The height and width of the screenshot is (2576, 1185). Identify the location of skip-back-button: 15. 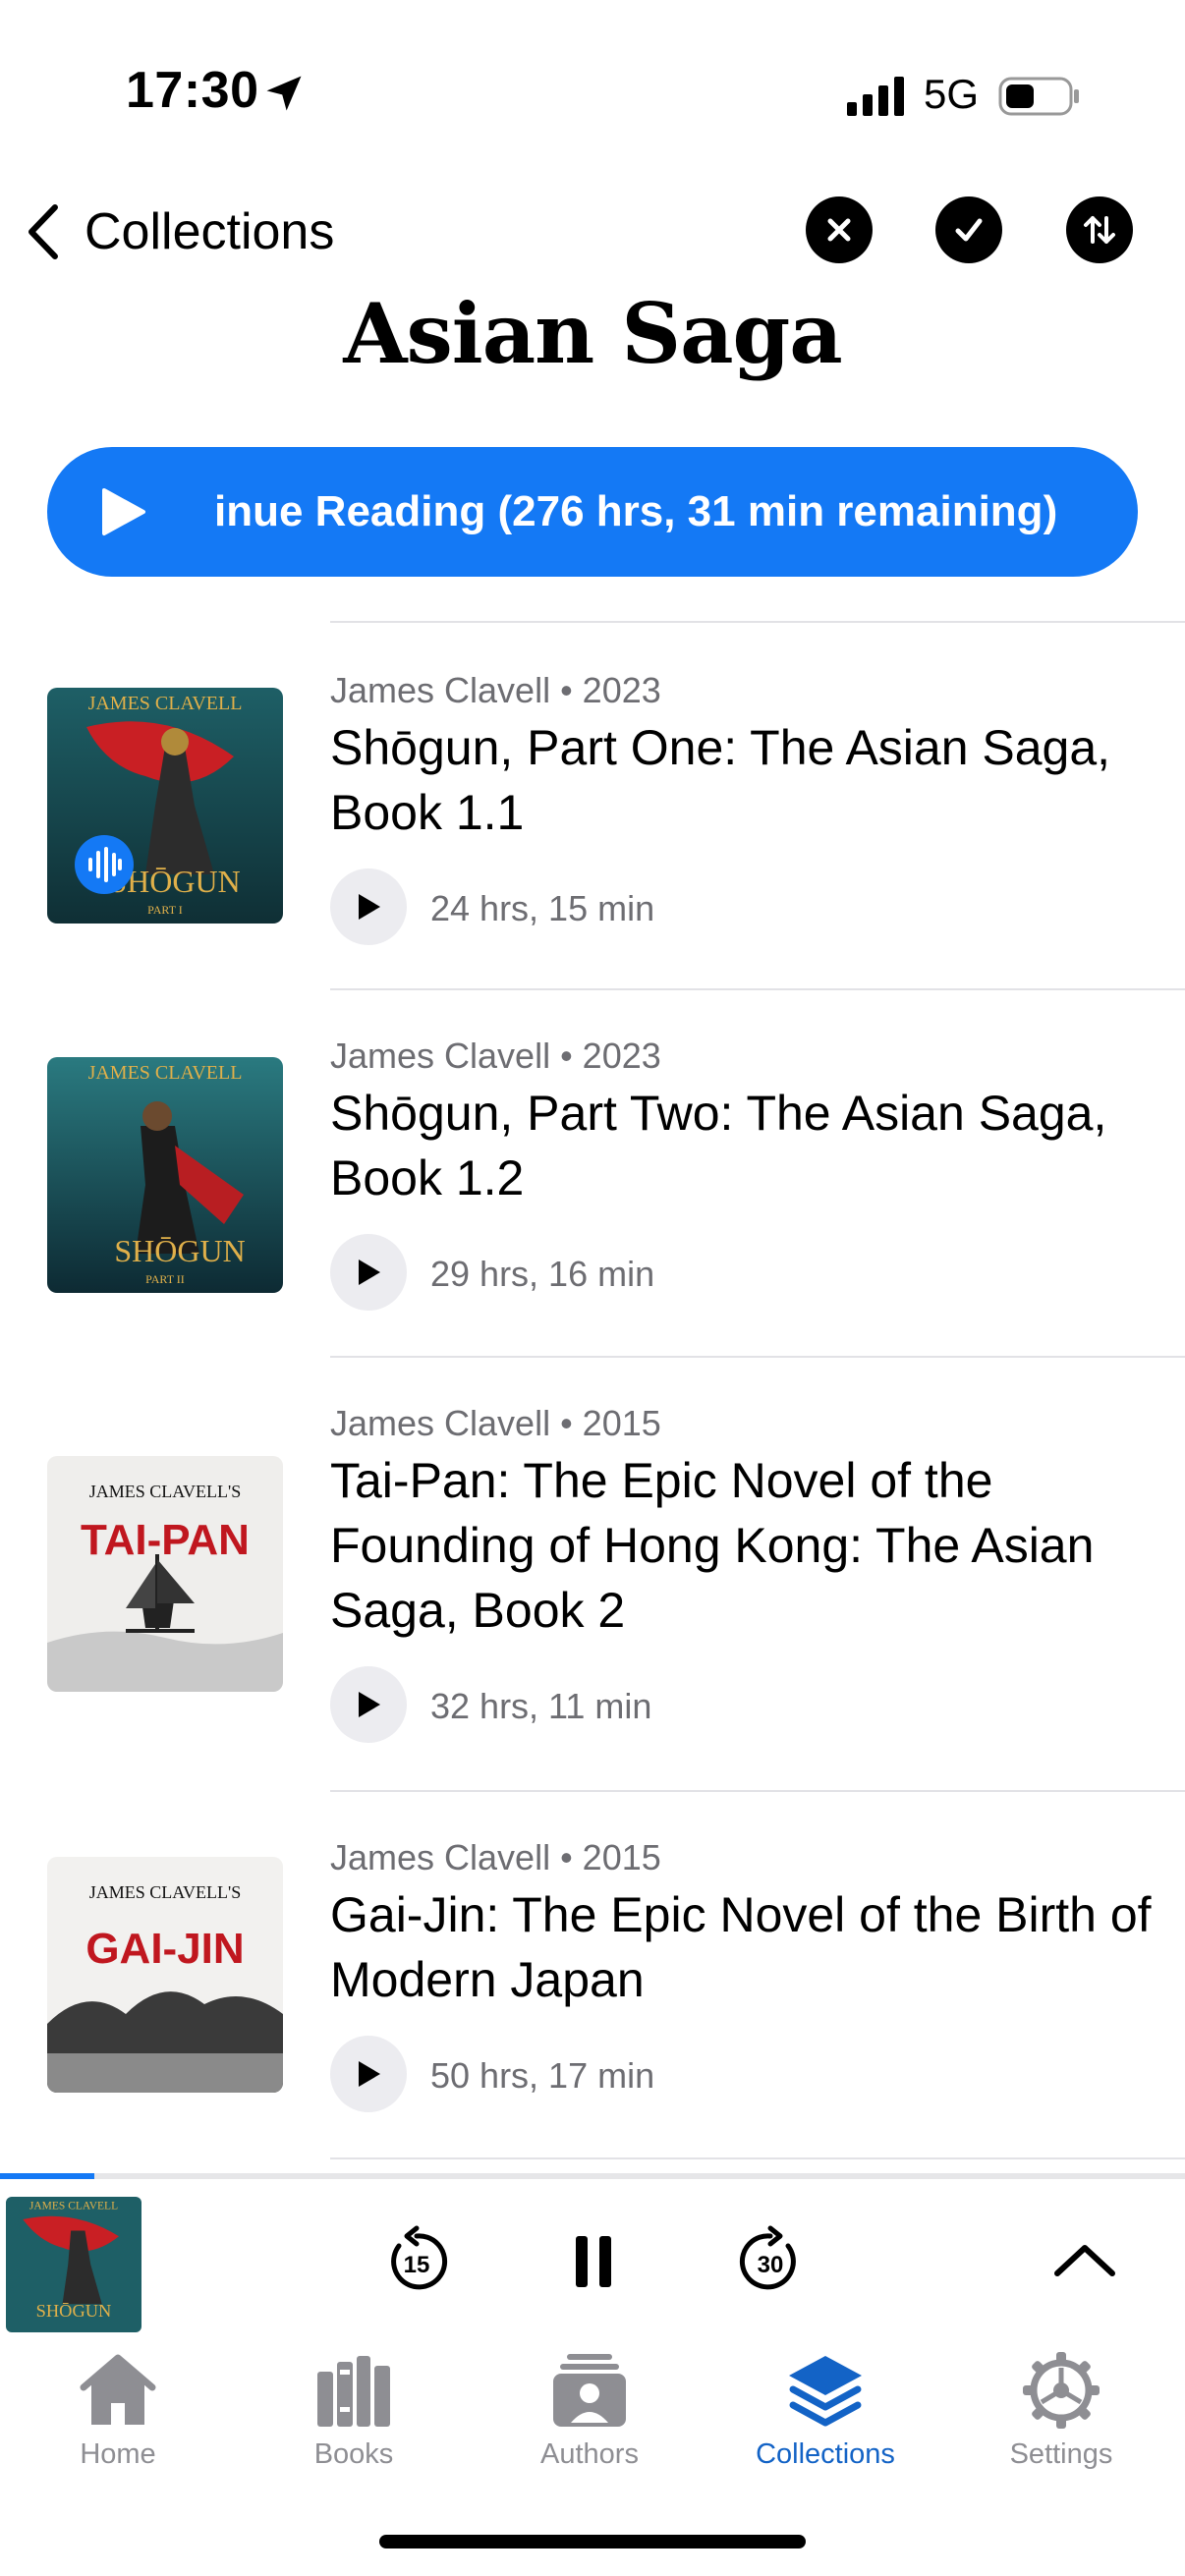
(416, 2261).